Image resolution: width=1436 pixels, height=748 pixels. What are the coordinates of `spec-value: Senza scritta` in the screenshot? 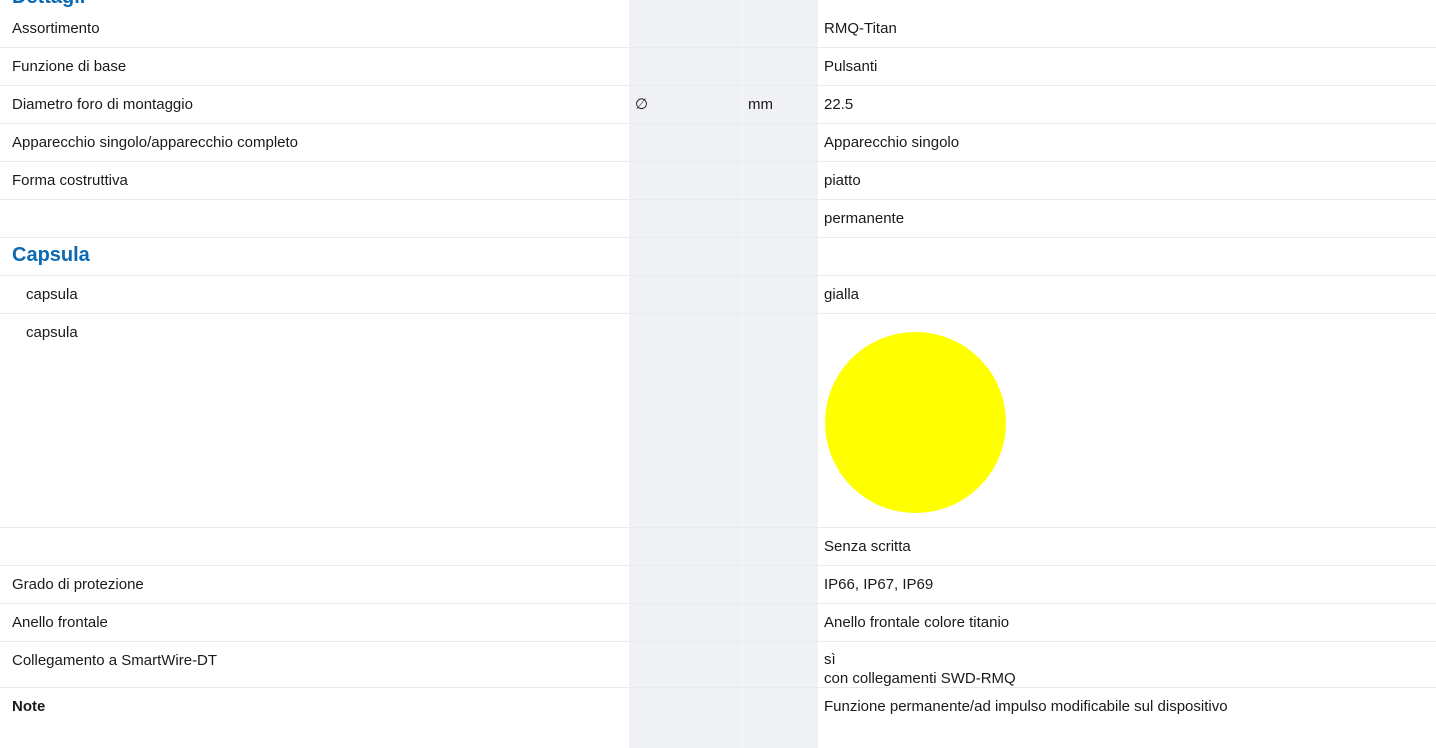 It's located at (867, 546).